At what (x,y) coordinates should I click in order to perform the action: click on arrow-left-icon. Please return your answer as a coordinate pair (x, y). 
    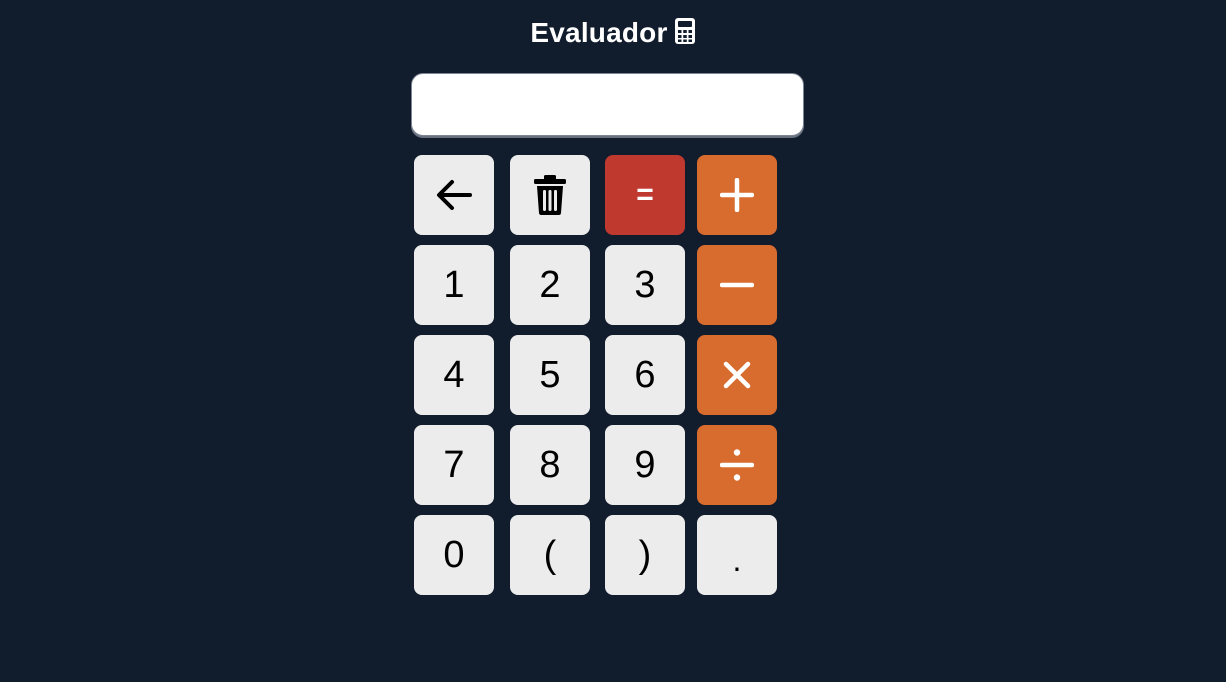
    Looking at the image, I should click on (454, 195).